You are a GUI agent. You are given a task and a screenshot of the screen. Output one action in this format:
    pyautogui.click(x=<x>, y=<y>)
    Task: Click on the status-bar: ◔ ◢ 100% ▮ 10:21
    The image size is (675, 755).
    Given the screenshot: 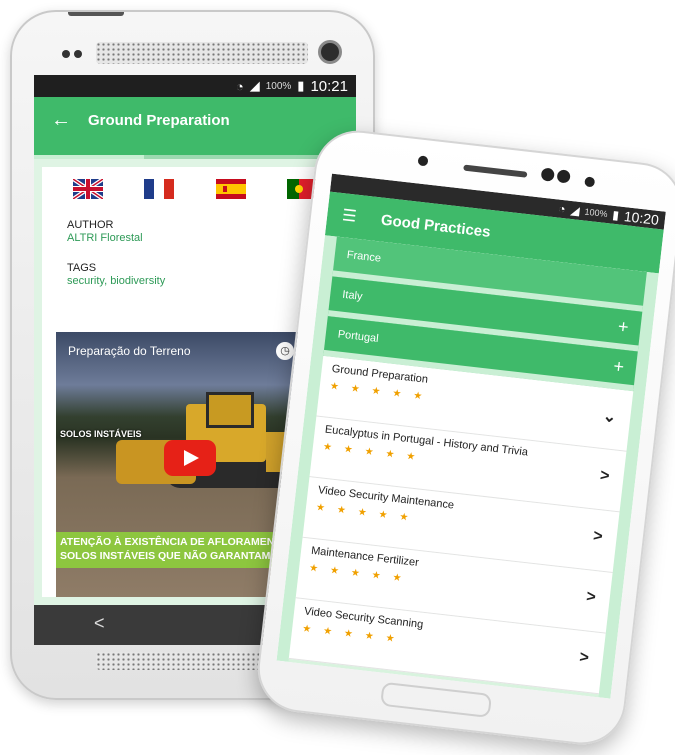 What is the action you would take?
    pyautogui.click(x=195, y=86)
    